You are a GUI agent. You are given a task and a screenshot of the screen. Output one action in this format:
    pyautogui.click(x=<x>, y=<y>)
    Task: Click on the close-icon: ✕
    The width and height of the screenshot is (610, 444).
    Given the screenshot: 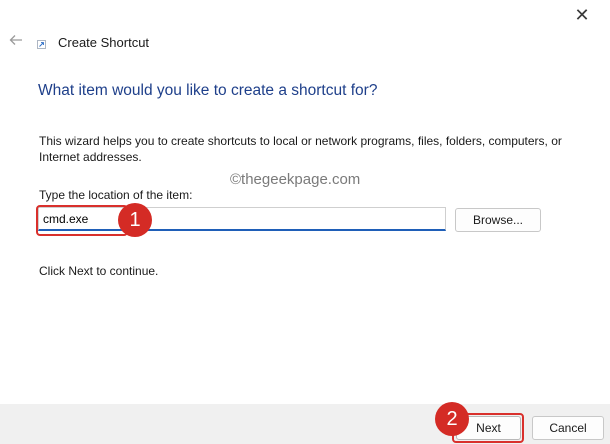 What is the action you would take?
    pyautogui.click(x=582, y=15)
    